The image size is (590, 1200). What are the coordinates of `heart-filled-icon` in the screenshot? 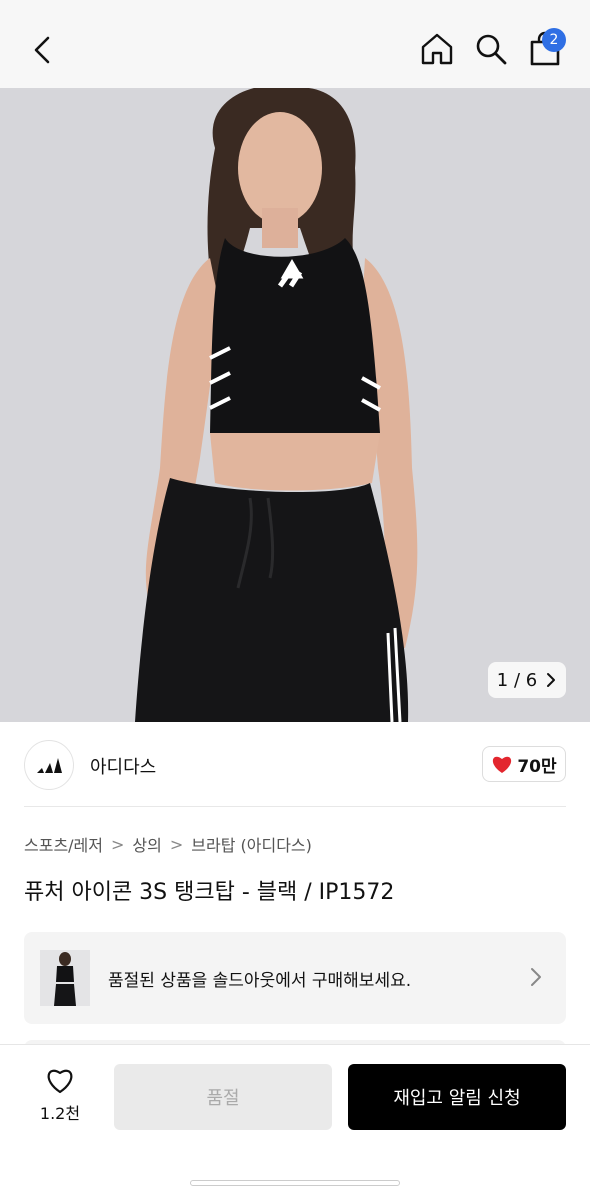 It's located at (502, 764).